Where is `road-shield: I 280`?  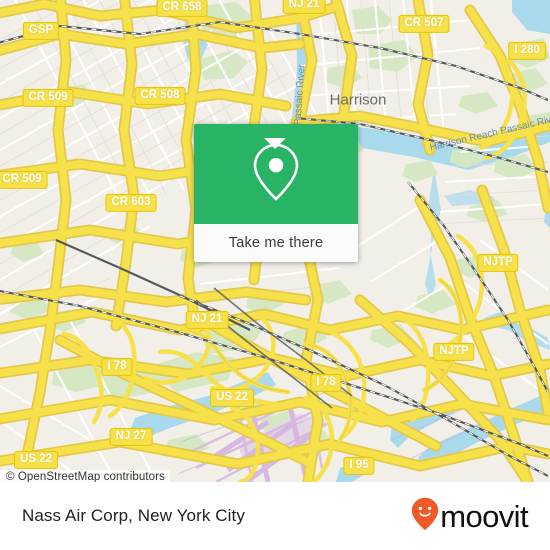
road-shield: I 280 is located at coordinates (527, 51).